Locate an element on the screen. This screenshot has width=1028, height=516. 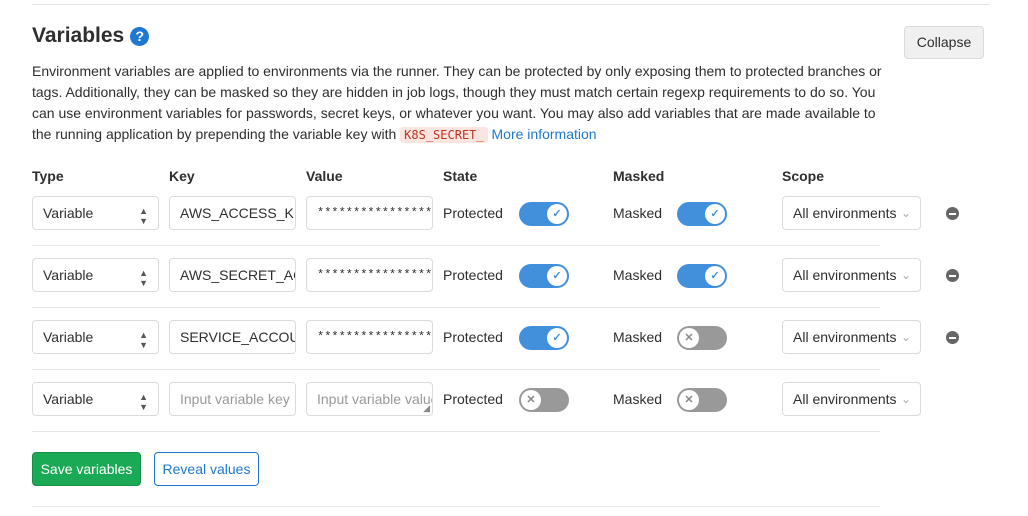
section-header: Variables ? is located at coordinates (91, 36).